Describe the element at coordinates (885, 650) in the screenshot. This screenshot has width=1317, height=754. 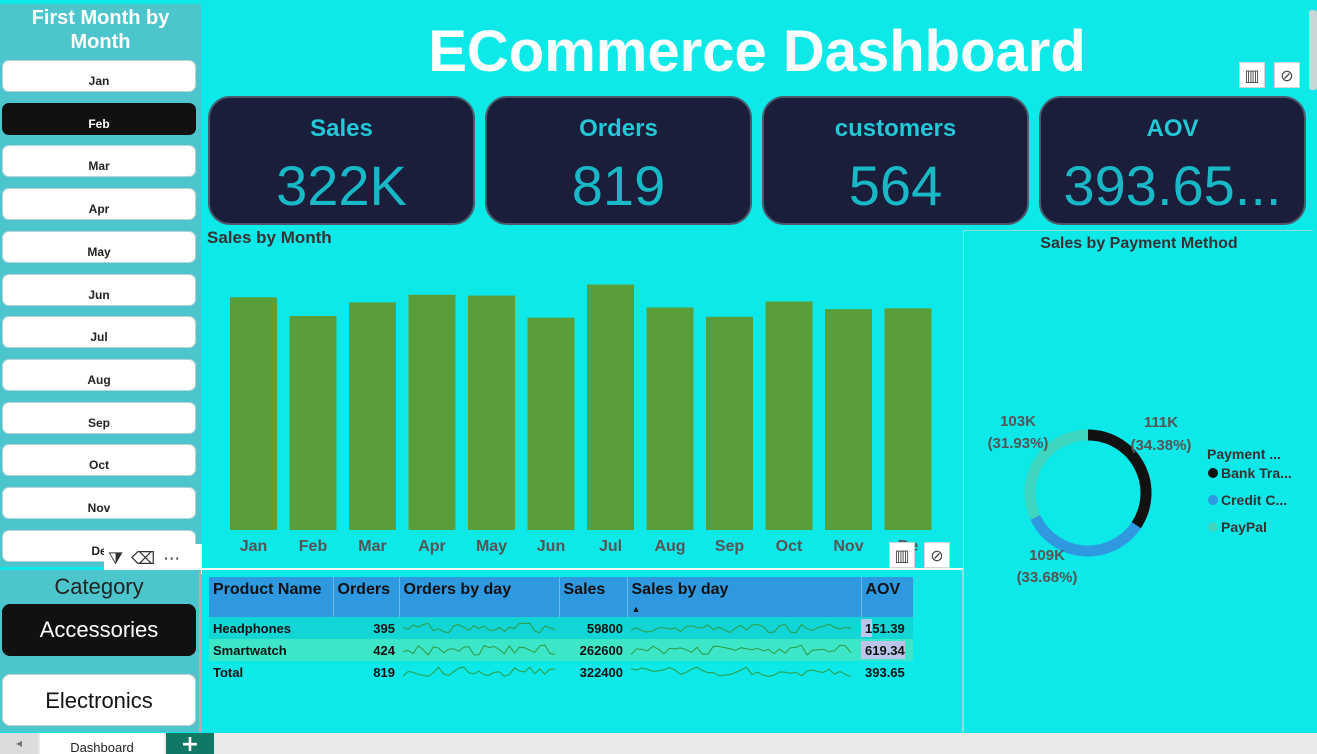
I see `aov-value: 619.34` at that location.